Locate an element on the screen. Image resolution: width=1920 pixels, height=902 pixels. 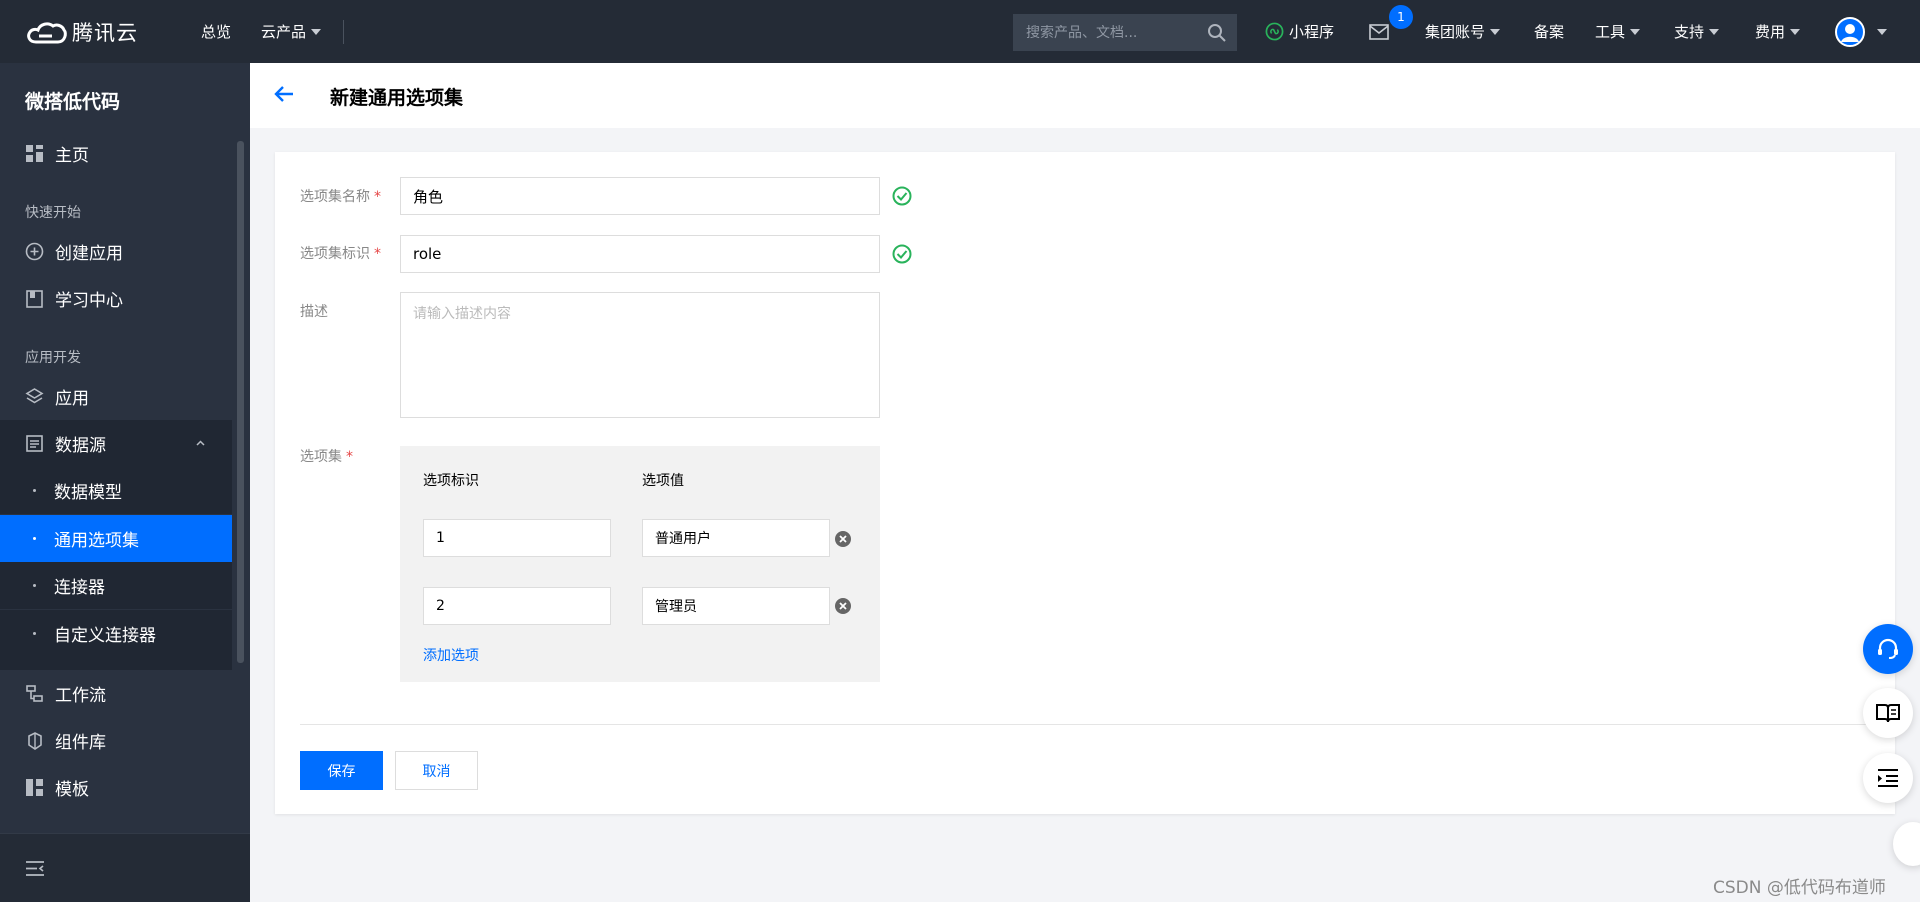
nav-divider is located at coordinates (344, 31).